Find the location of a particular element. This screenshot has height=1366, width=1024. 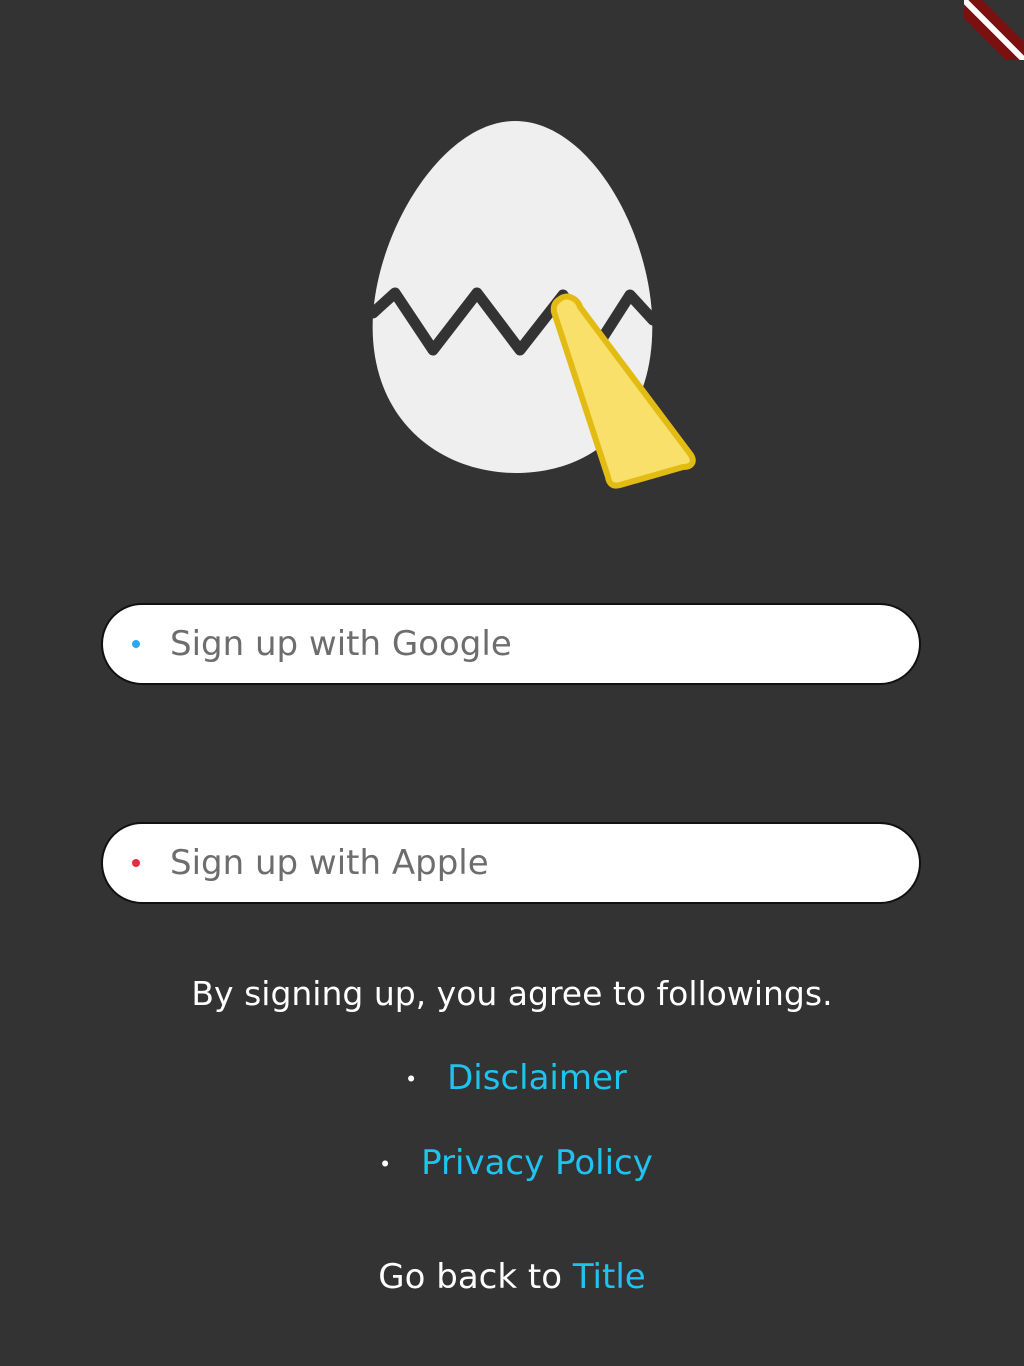

cracked-egg-logo is located at coordinates (535, 305).